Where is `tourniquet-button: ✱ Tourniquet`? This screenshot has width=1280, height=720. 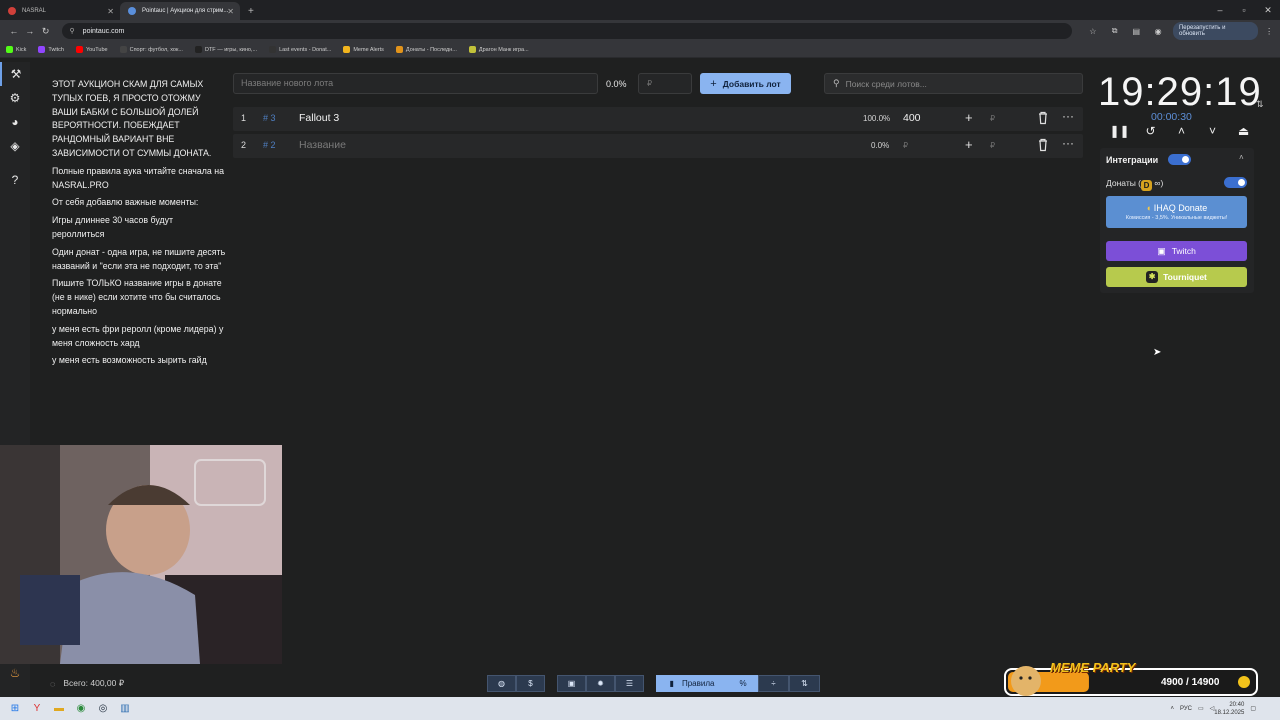 tourniquet-button: ✱ Tourniquet is located at coordinates (1176, 277).